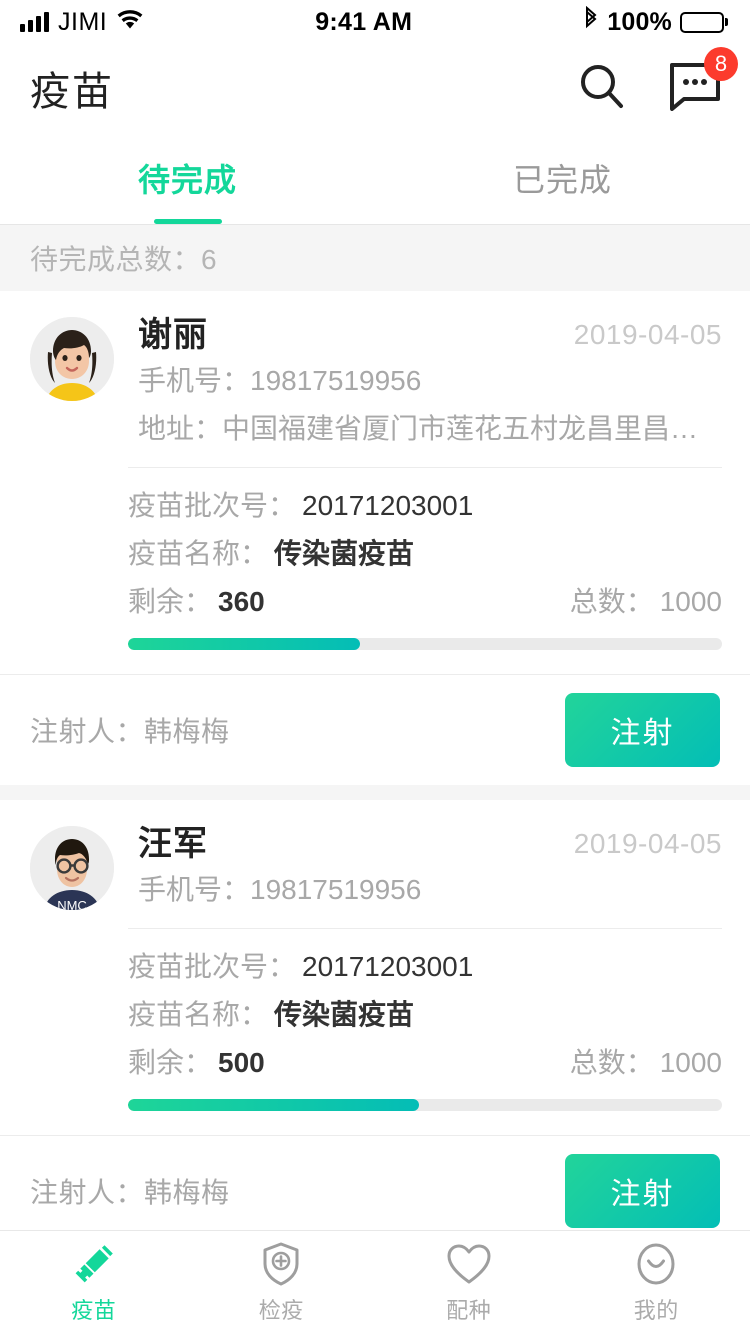 This screenshot has height=1334, width=750. What do you see at coordinates (430, 890) in the screenshot?
I see `phone-row: 手机号：19817519956` at bounding box center [430, 890].